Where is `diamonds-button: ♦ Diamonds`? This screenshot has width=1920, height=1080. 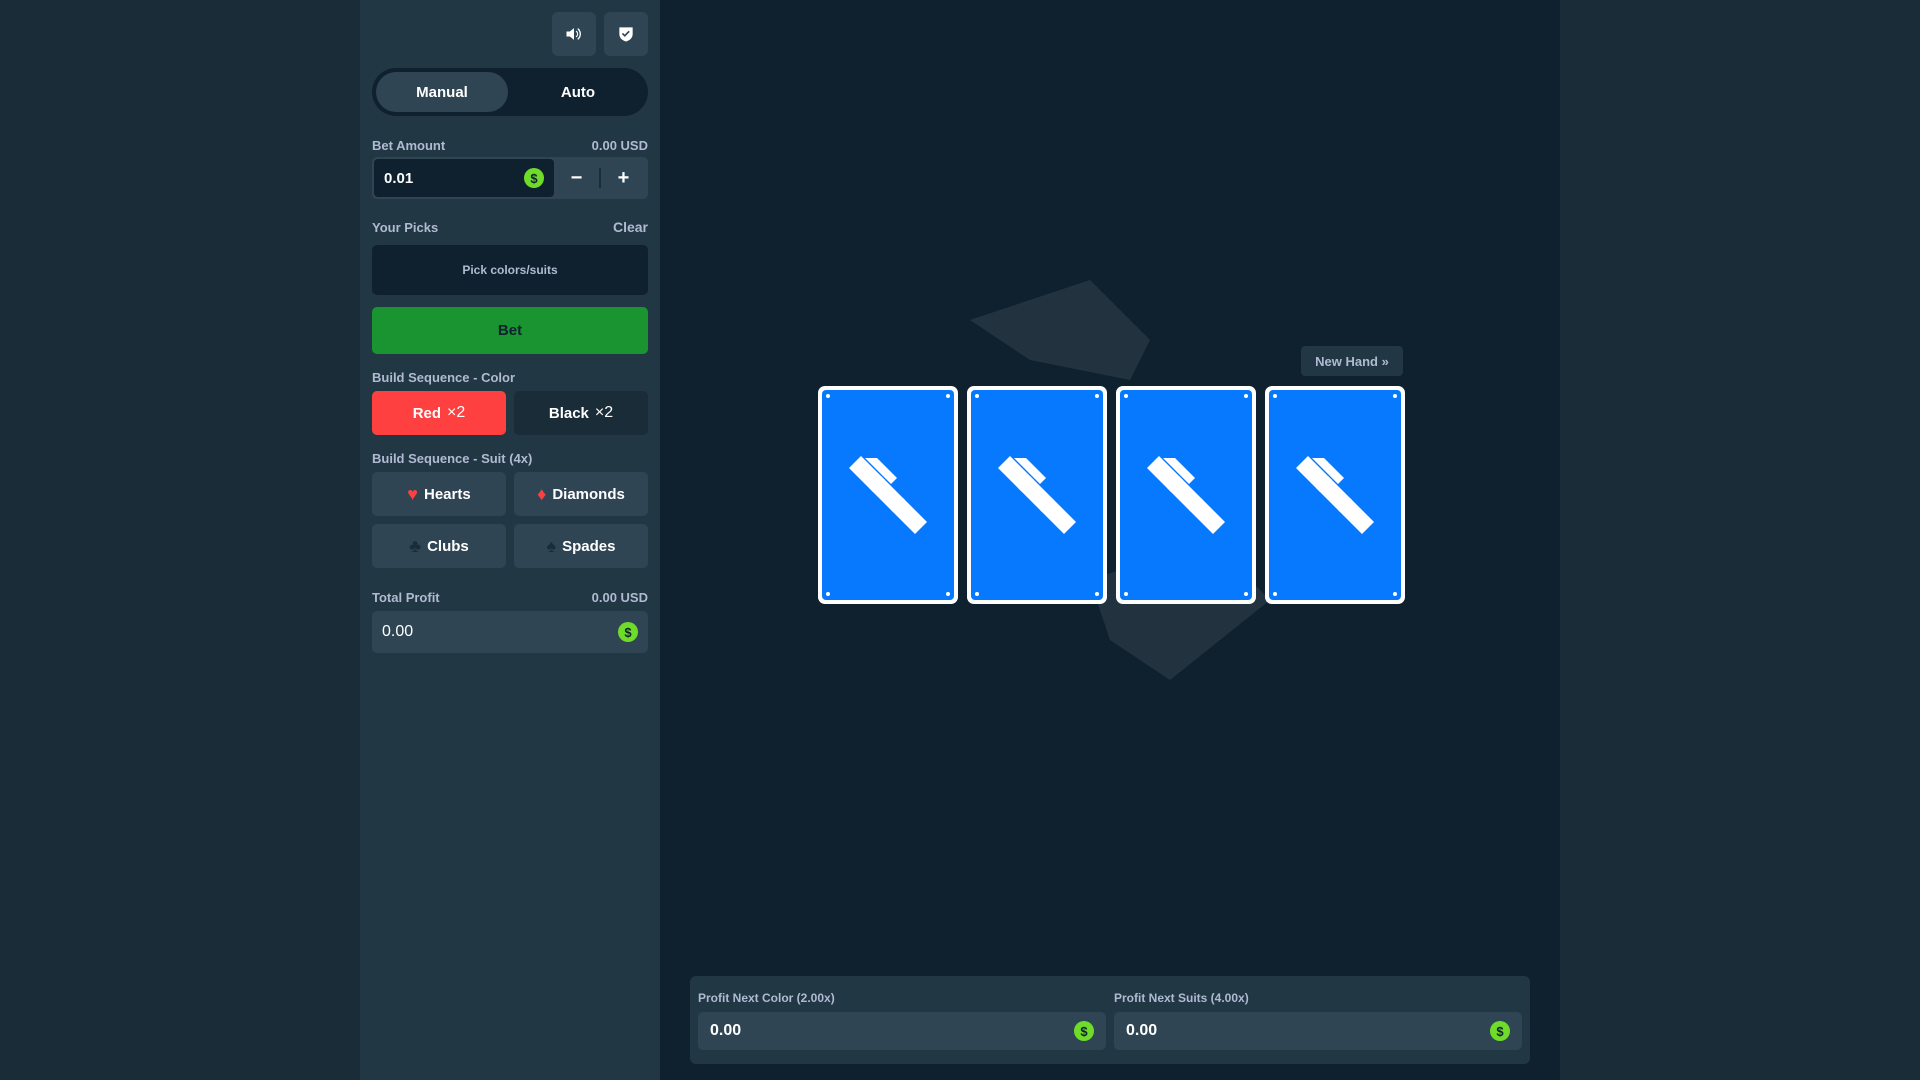
diamonds-button: ♦ Diamonds is located at coordinates (581, 494).